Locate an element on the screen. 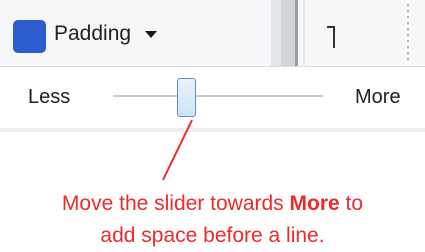  annotation-line1-before: Move the slider towards is located at coordinates (175, 203).